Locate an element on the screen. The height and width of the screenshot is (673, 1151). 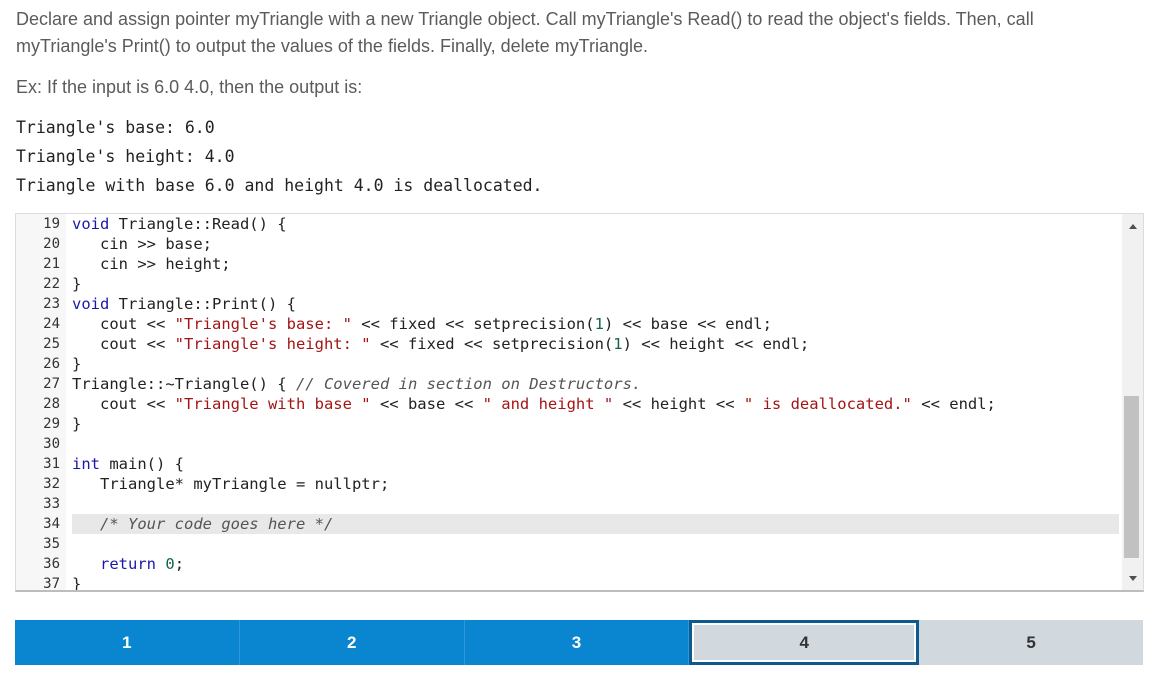
vertical-scrollbar is located at coordinates (1132, 402).